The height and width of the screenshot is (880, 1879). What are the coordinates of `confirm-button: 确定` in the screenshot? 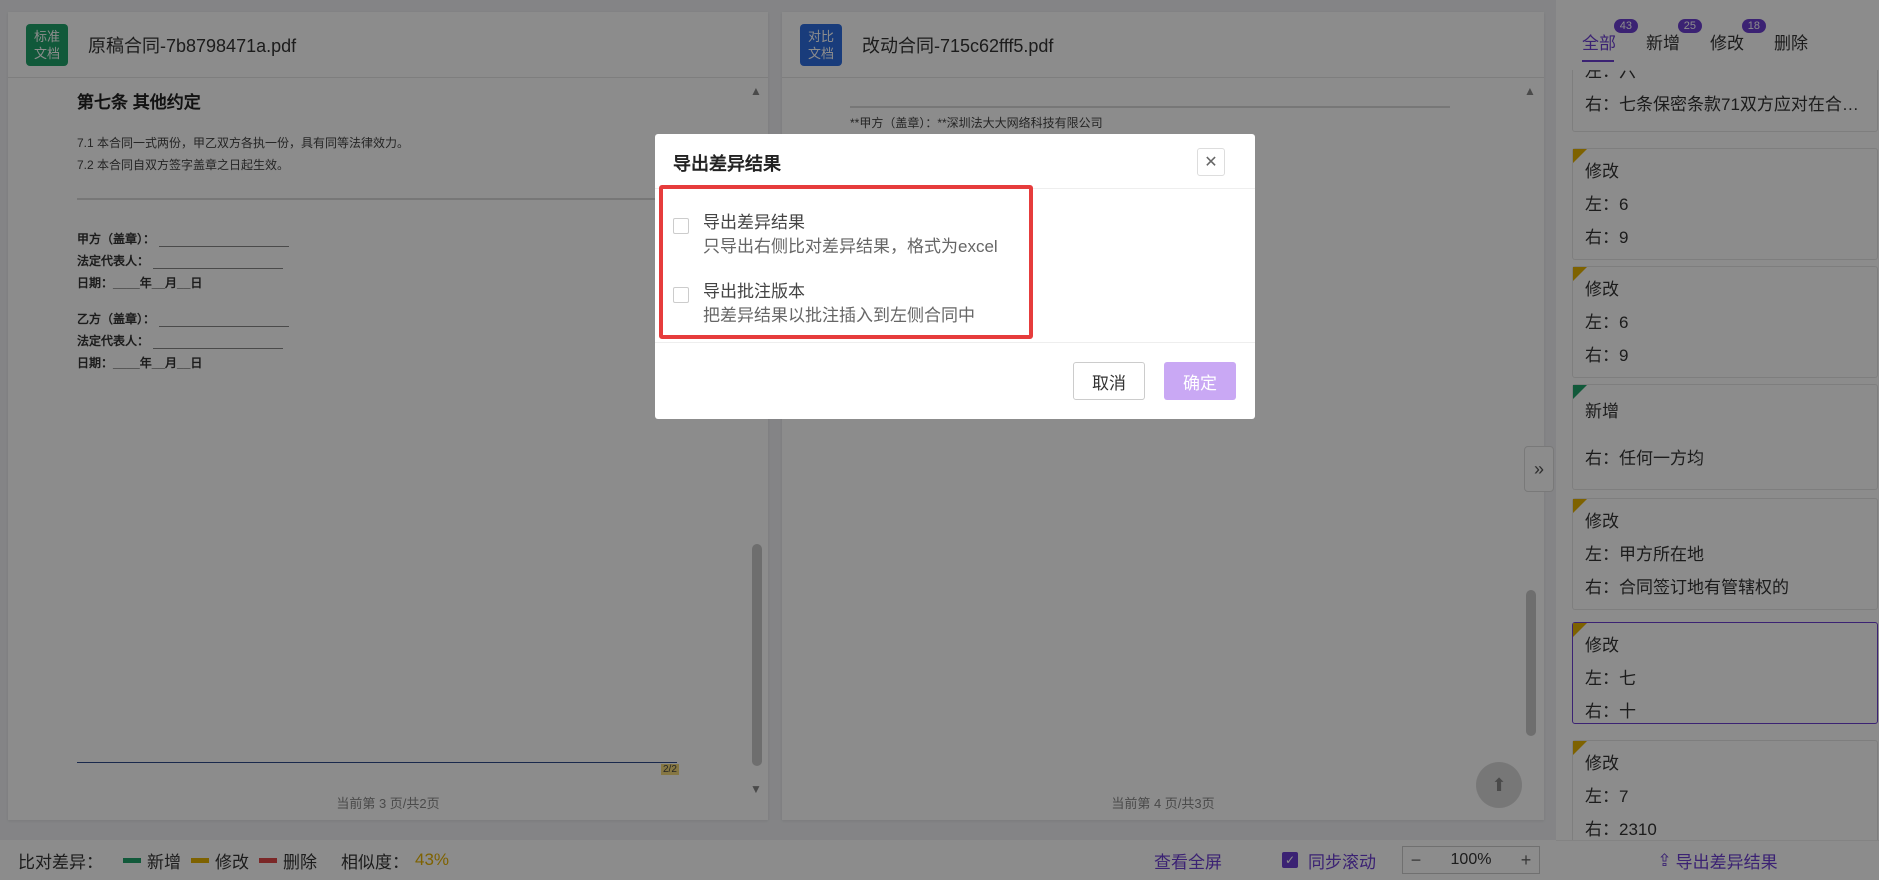 It's located at (1200, 381).